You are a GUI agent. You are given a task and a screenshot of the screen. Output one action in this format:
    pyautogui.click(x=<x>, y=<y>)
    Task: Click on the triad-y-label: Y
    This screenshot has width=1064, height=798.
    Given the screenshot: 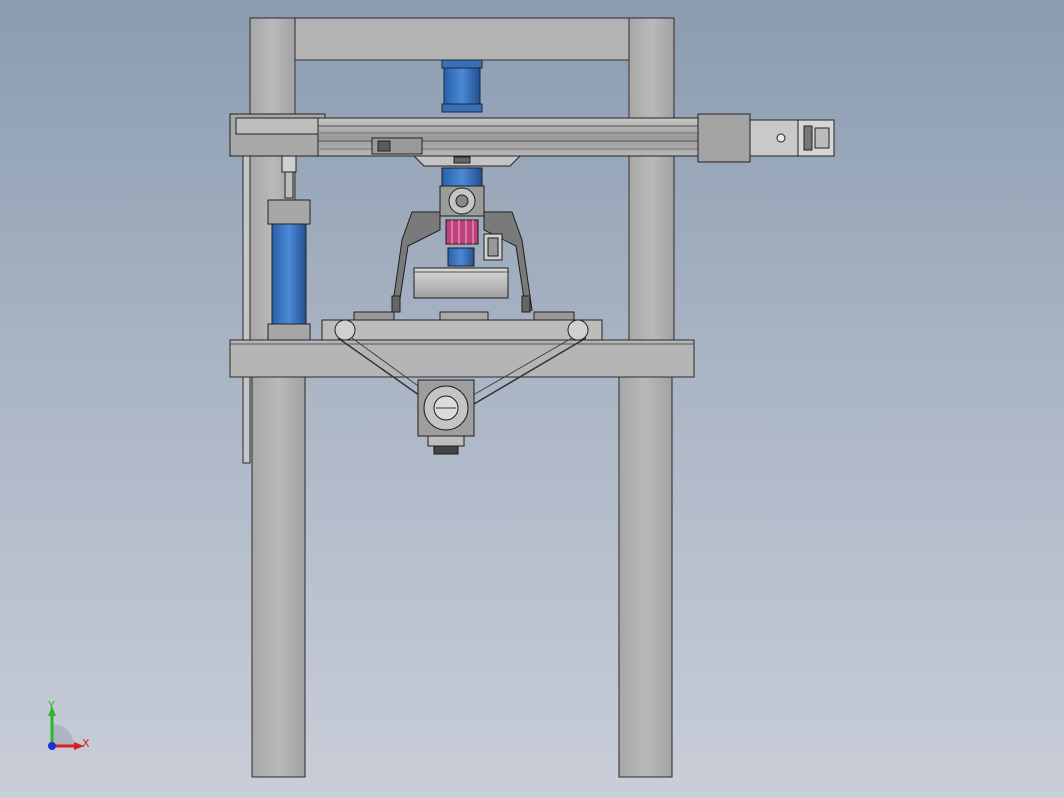 What is the action you would take?
    pyautogui.click(x=51, y=705)
    